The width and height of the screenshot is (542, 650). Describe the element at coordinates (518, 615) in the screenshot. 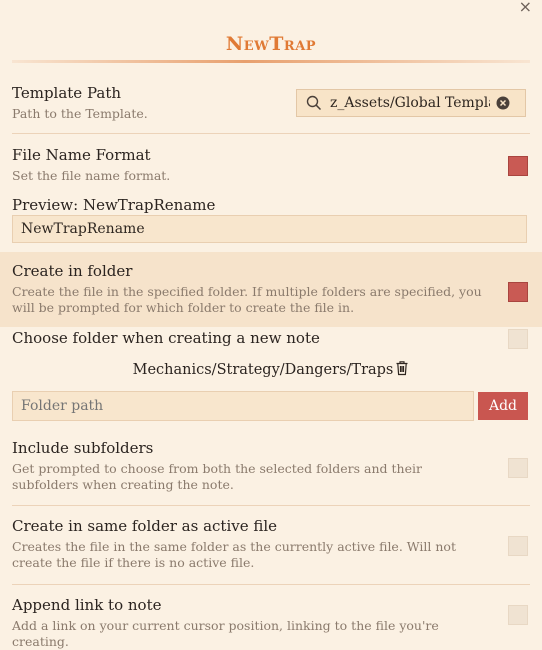

I see `append-link-toggle` at that location.